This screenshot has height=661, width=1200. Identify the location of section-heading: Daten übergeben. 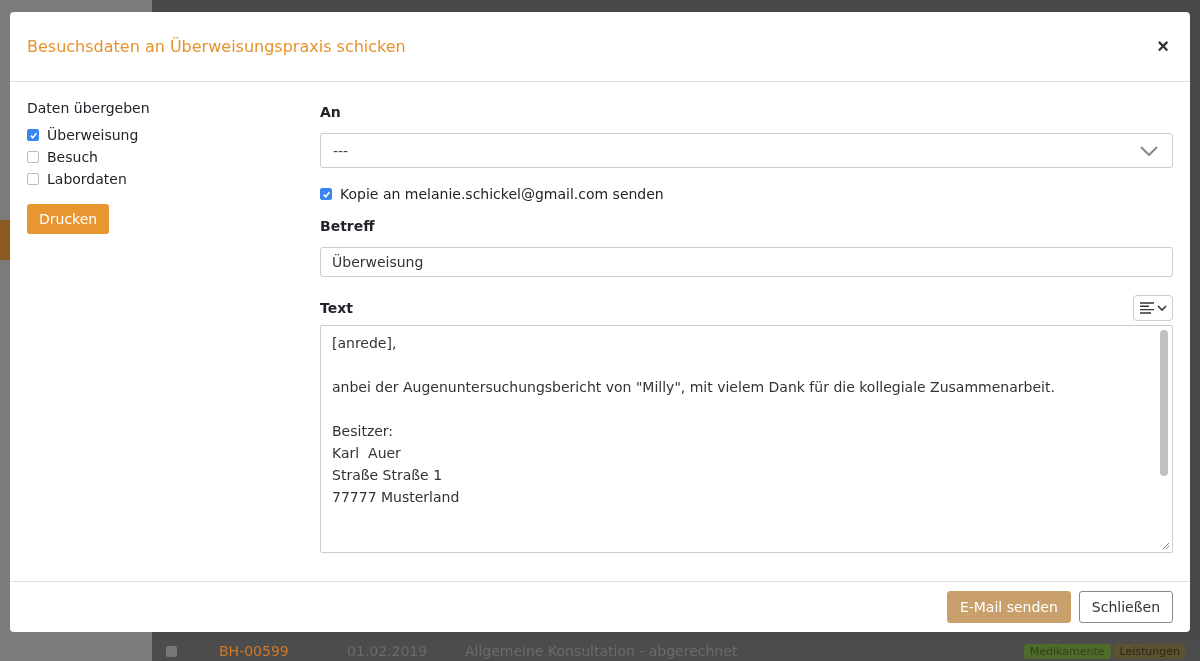
(89, 108).